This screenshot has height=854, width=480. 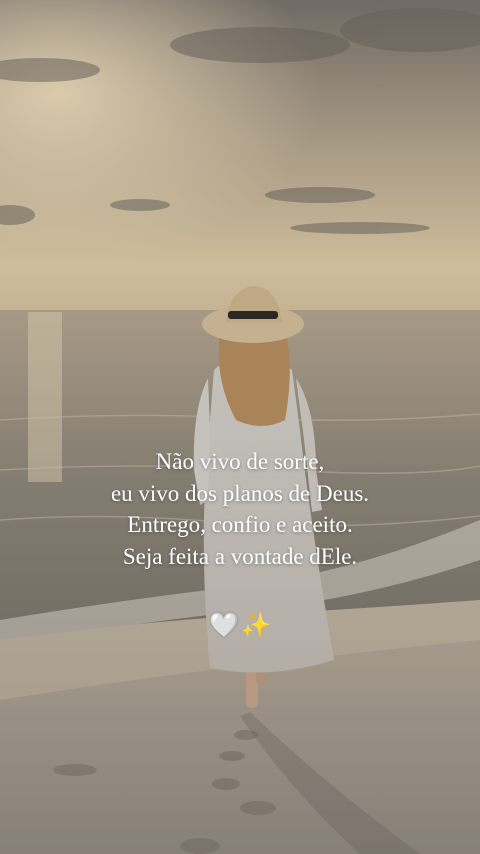 What do you see at coordinates (240, 493) in the screenshot?
I see `caption-line-2: eu vivo dos planos de Deus.` at bounding box center [240, 493].